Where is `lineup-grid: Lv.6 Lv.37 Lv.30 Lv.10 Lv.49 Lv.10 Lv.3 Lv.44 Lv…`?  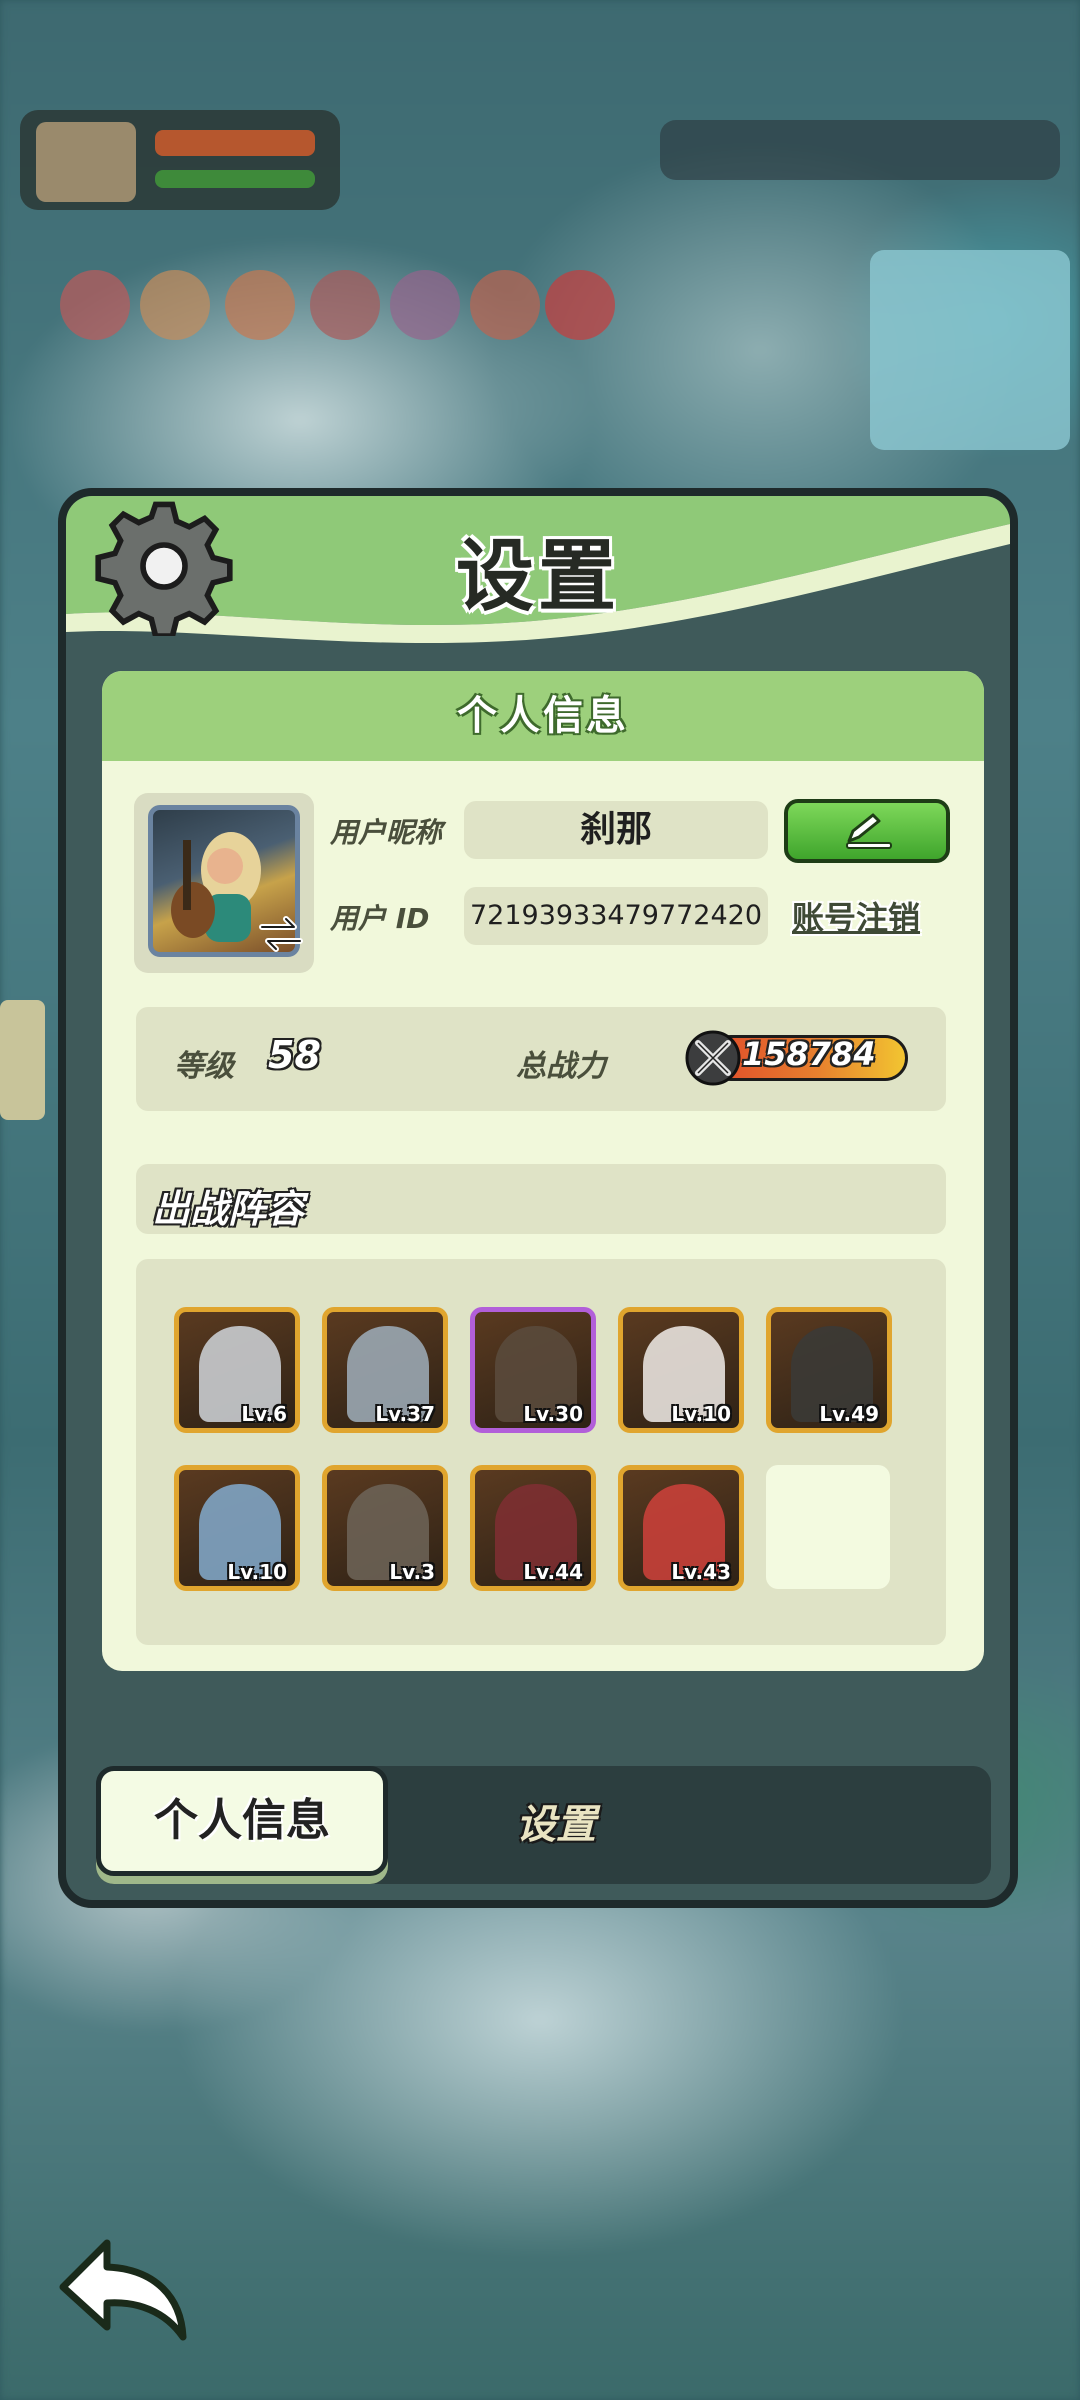 lineup-grid: Lv.6 Lv.37 Lv.30 Lv.10 Lv.49 Lv.10 Lv.3 Lv.44 Lv… is located at coordinates (541, 1452).